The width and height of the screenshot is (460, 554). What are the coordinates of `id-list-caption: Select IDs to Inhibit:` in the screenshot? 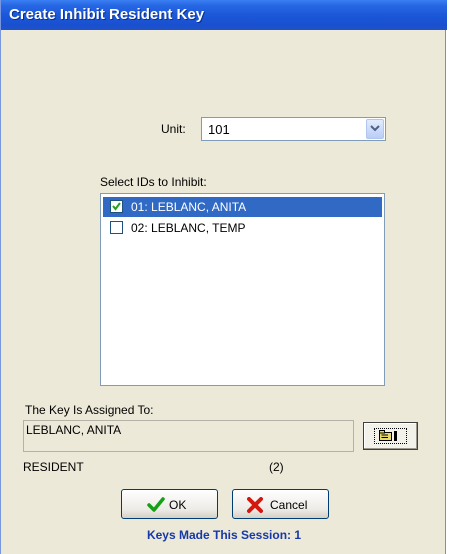 It's located at (153, 182).